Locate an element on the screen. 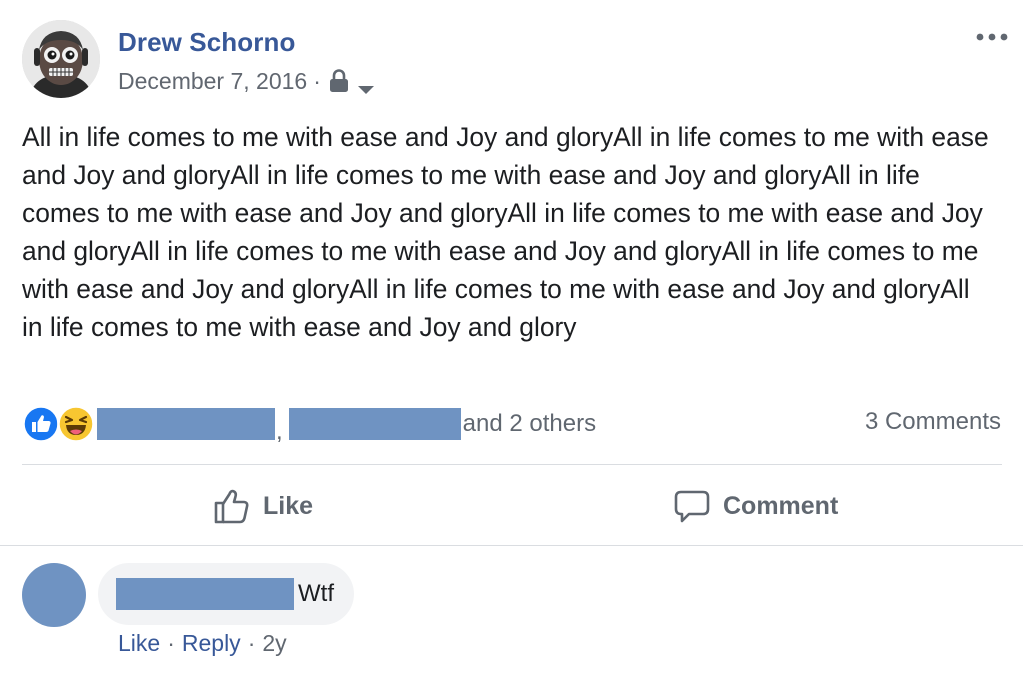 The image size is (1023, 677). comment-text: Wtf is located at coordinates (316, 593).